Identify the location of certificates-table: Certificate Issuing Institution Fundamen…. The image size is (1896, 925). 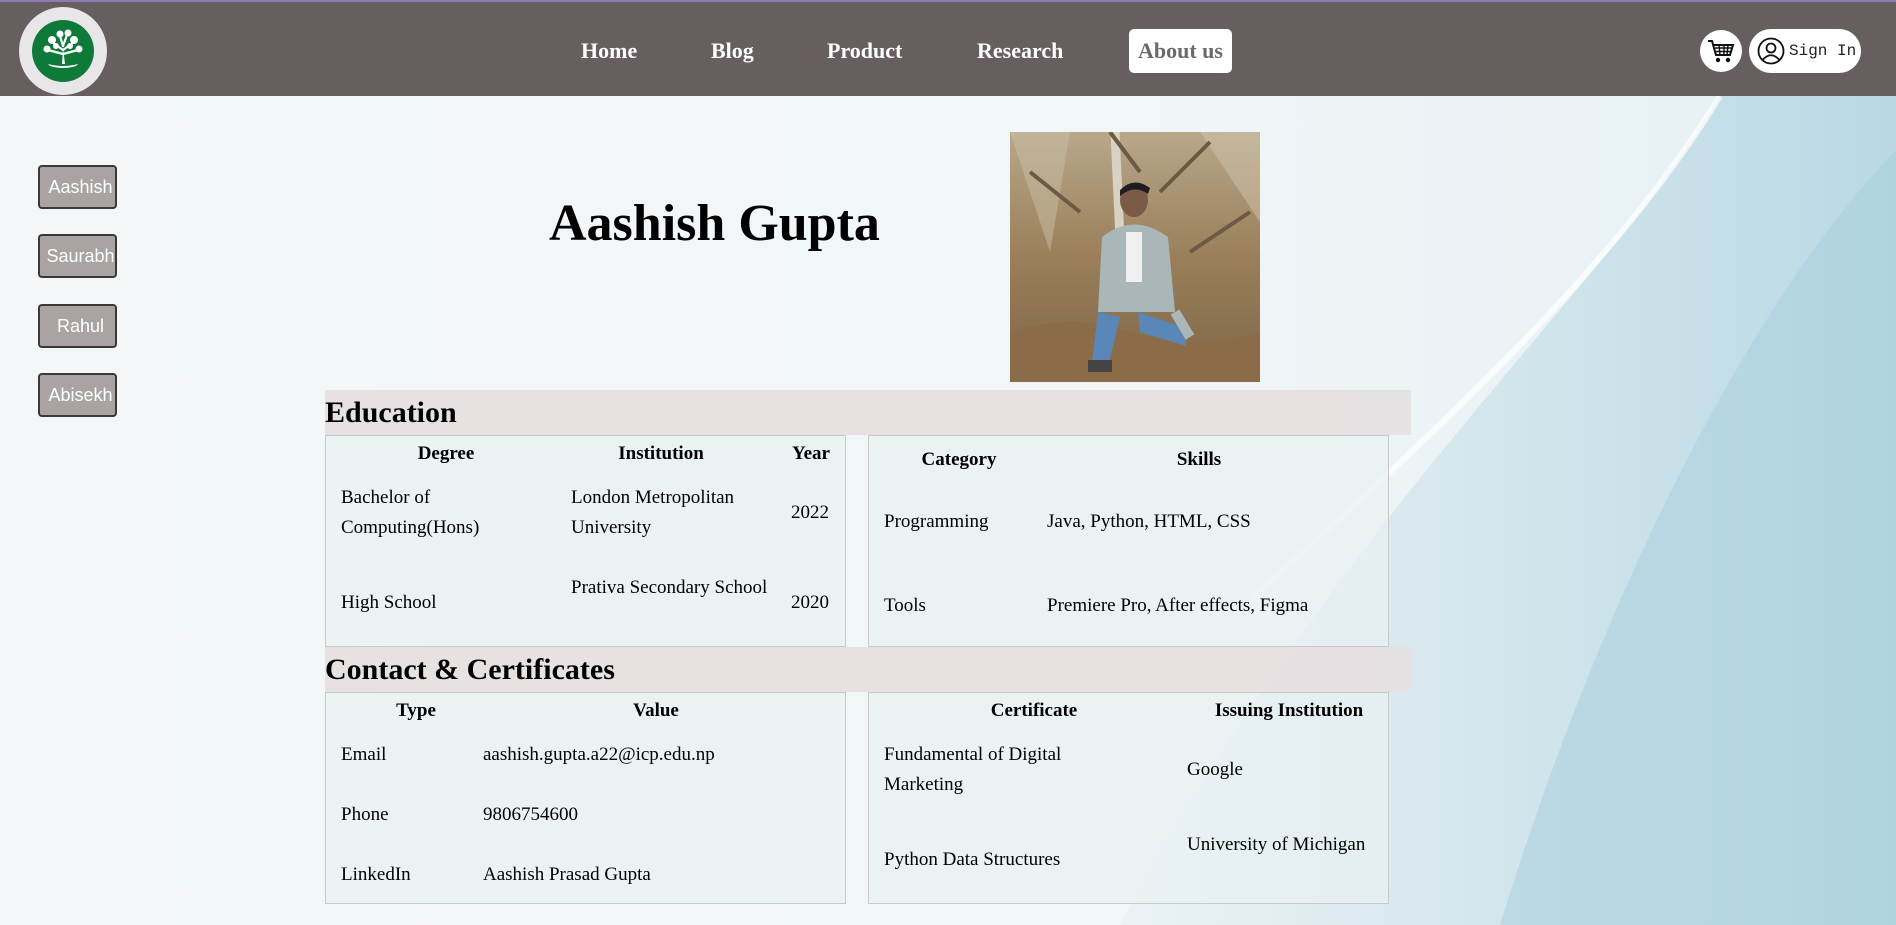
(1128, 798).